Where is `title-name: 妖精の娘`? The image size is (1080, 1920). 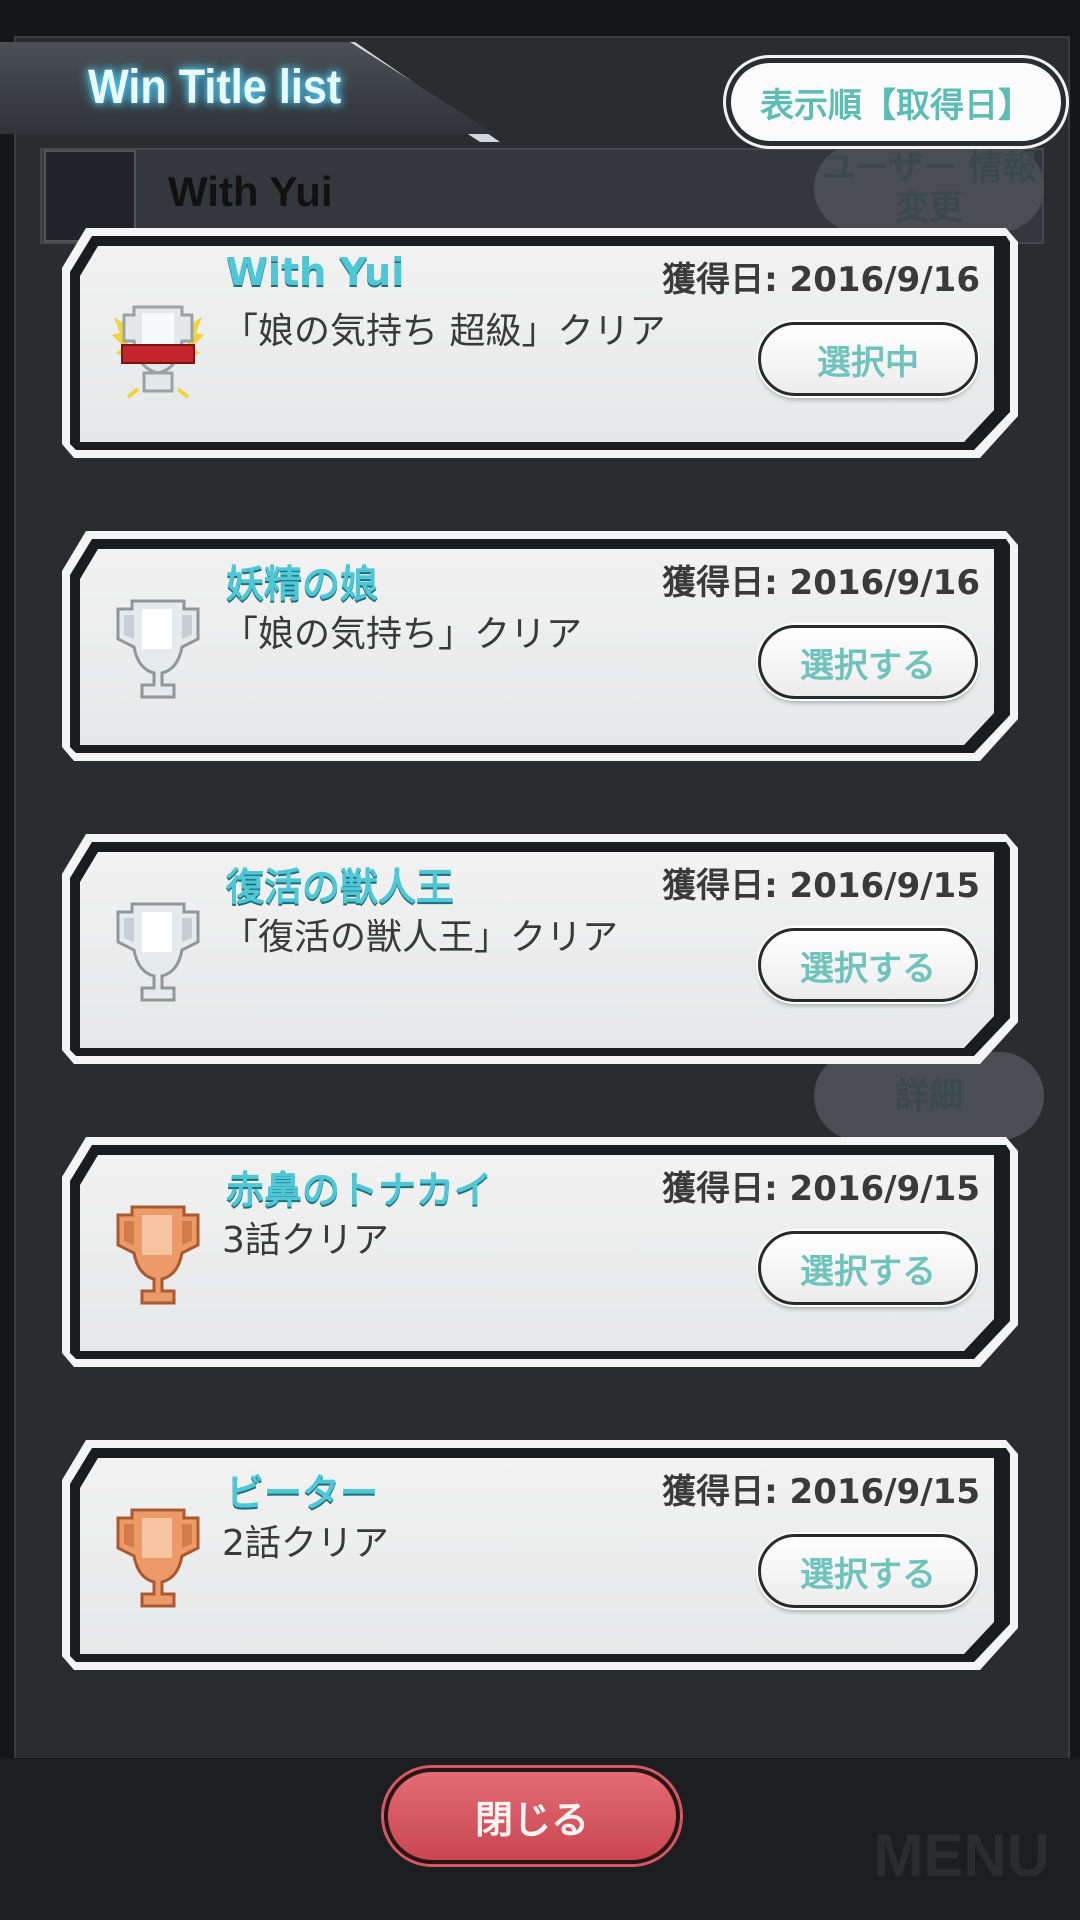
title-name: 妖精の娘 is located at coordinates (302, 584).